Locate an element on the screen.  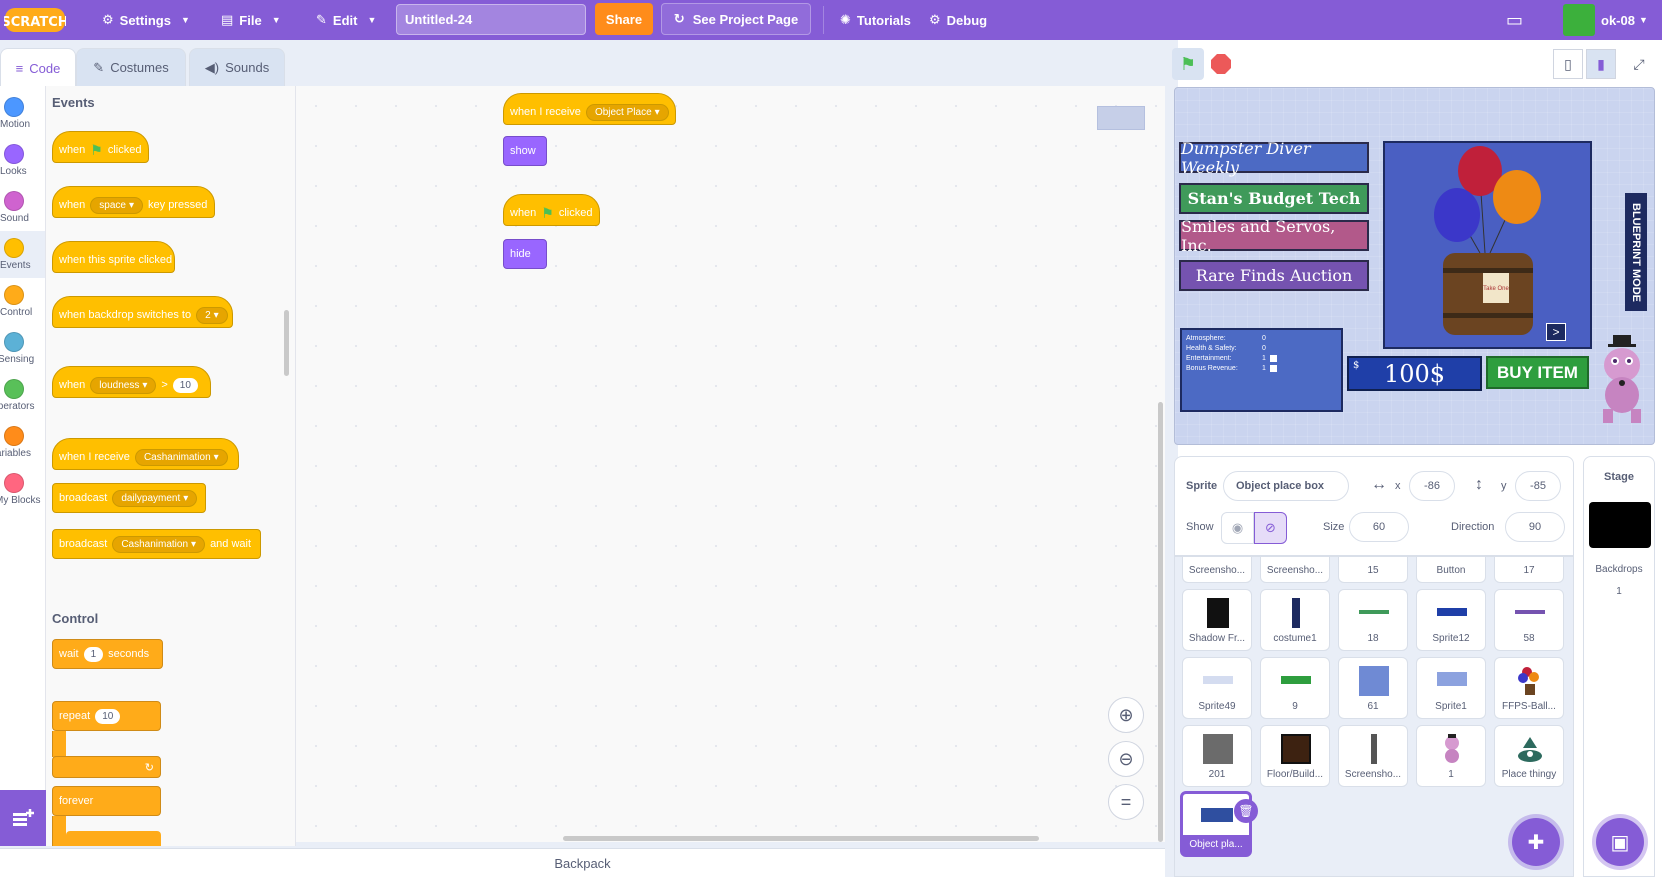
fullscreen-icon: ⤢ is located at coordinates (1639, 64).